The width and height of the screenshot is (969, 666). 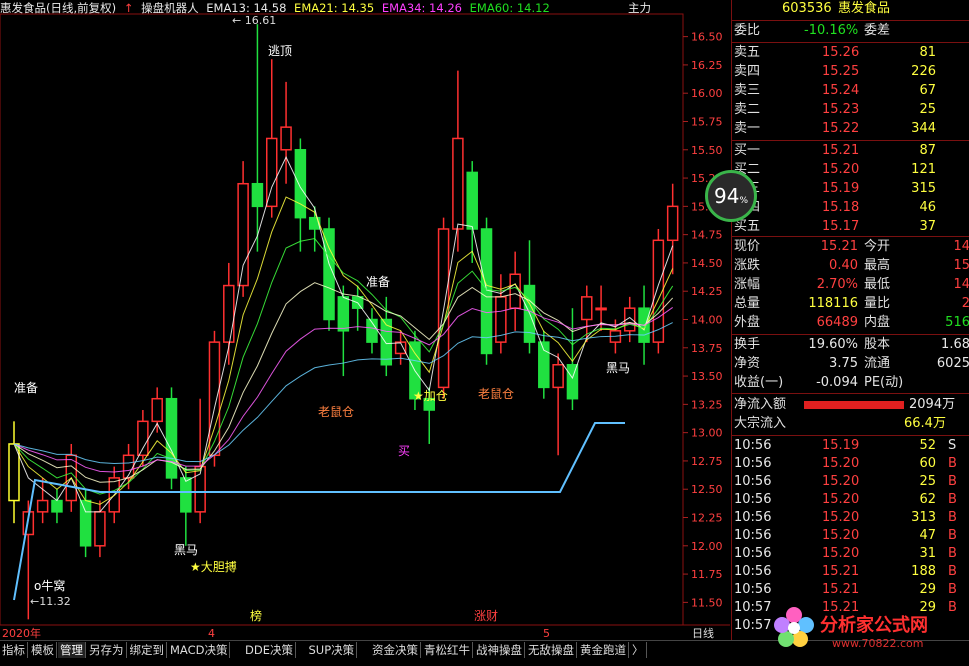 I want to click on tick-row: 10:56 15.21 29 B, so click(x=845, y=589).